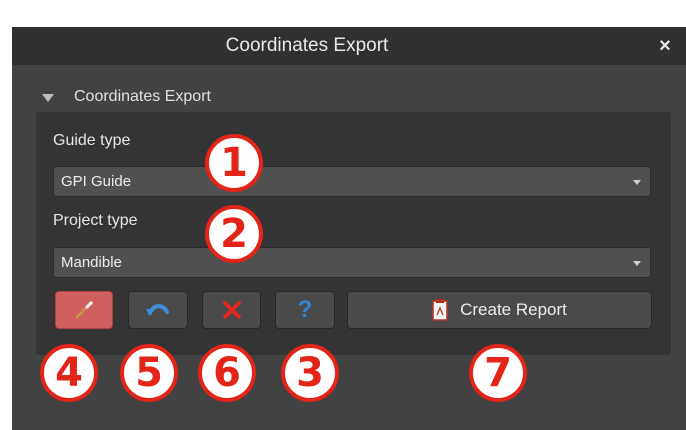 This screenshot has height=430, width=686. What do you see at coordinates (96, 181) in the screenshot?
I see `guide-type-value: GPI Guide` at bounding box center [96, 181].